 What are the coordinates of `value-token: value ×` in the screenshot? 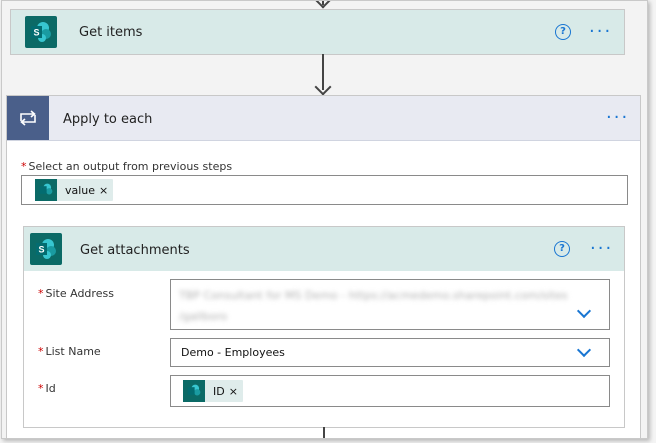 It's located at (74, 190).